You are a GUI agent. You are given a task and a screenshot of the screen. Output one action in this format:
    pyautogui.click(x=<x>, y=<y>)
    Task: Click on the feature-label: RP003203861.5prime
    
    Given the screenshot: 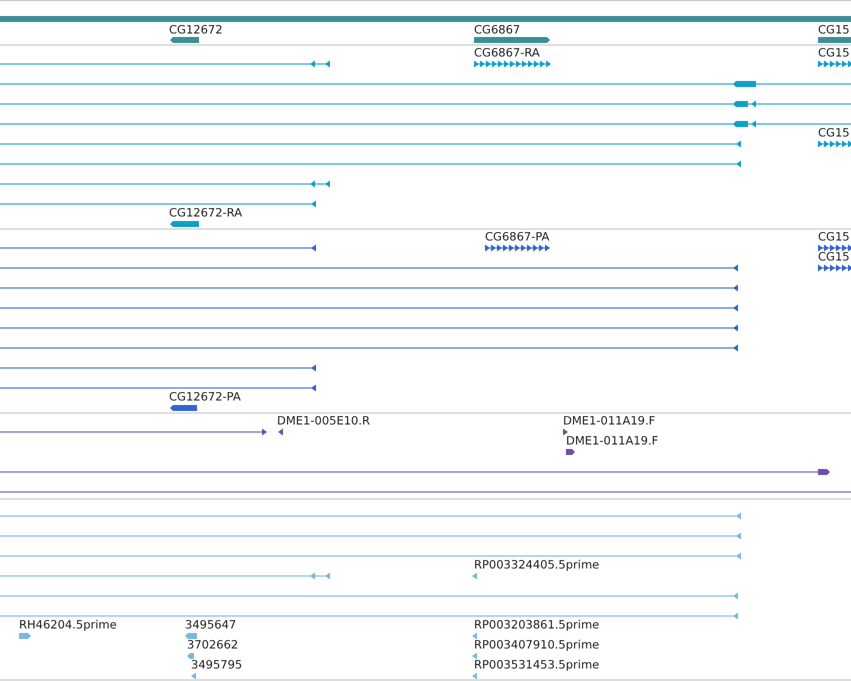 What is the action you would take?
    pyautogui.click(x=537, y=625)
    